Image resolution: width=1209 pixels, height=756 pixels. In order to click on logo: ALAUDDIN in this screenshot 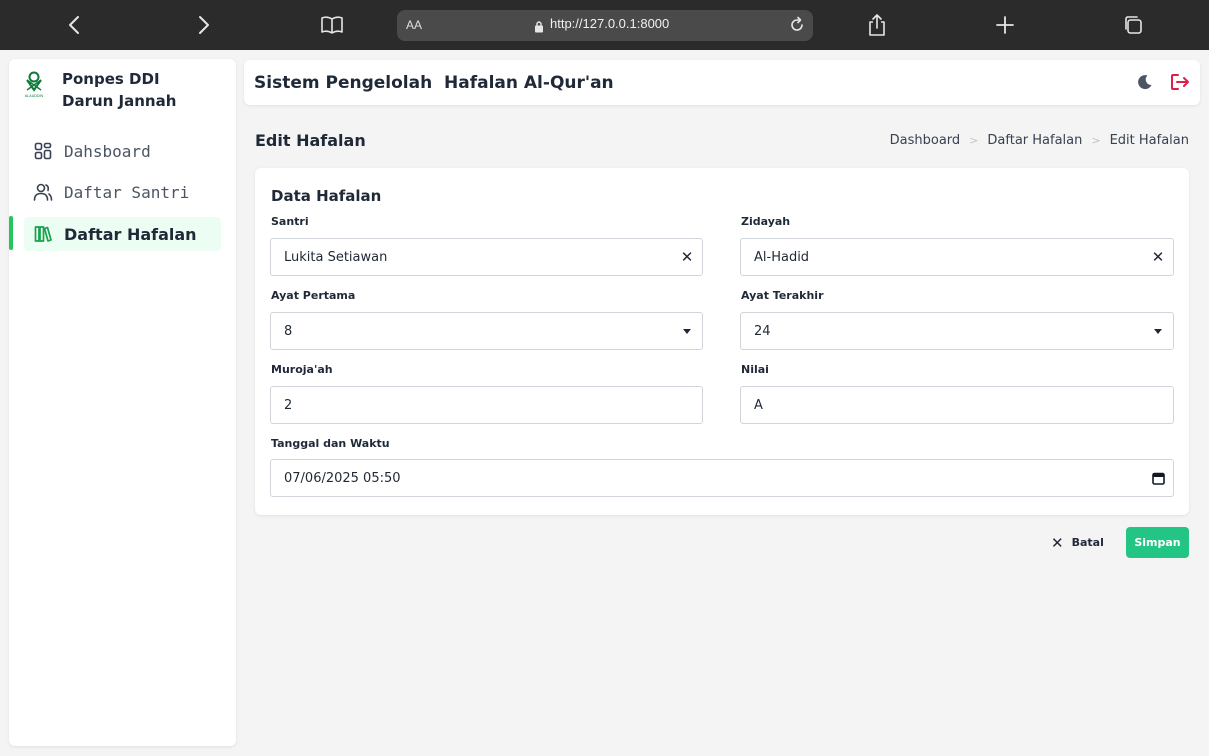, I will do `click(34, 85)`.